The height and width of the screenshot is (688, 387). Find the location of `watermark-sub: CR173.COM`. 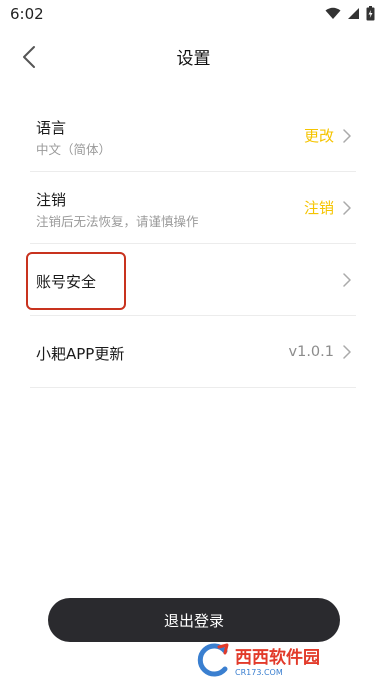

watermark-sub: CR173.COM is located at coordinates (259, 672).